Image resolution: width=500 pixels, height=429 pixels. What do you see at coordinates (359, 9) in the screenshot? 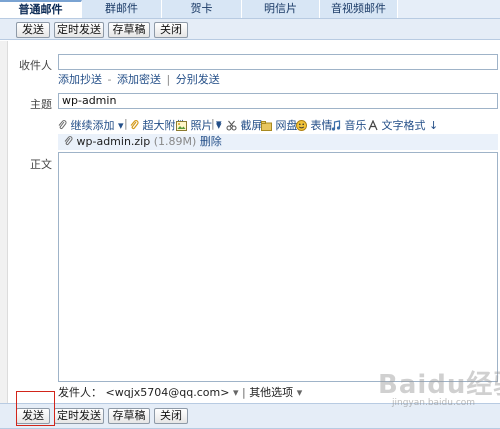
I see `tab-video-mail: 音视频邮件` at bounding box center [359, 9].